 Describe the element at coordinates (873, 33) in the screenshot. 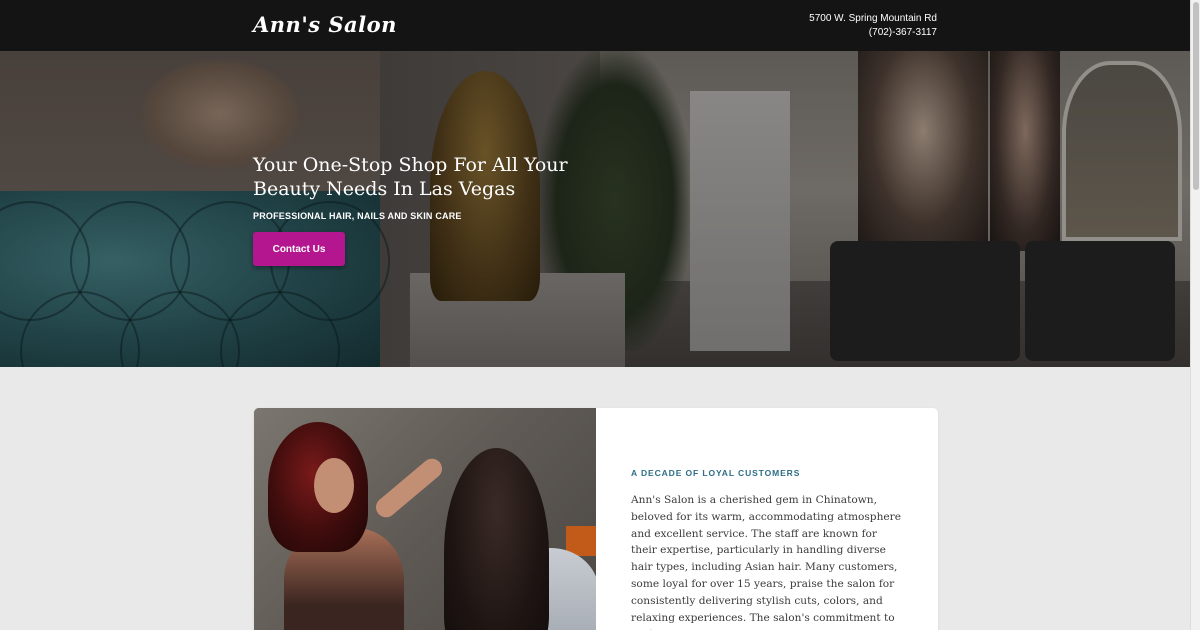

I see `phone-link: (702)-367-3117` at that location.